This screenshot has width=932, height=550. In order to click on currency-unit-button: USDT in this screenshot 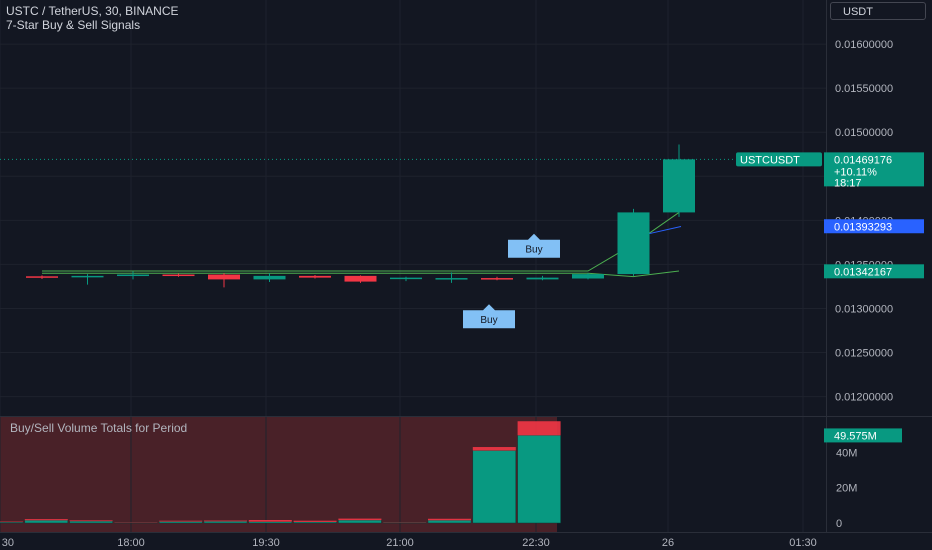, I will do `click(878, 11)`.